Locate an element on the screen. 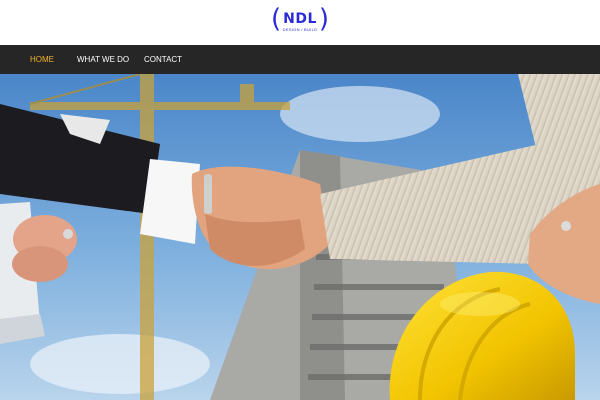 This screenshot has height=400, width=600. nav-item-home: HOME is located at coordinates (42, 59).